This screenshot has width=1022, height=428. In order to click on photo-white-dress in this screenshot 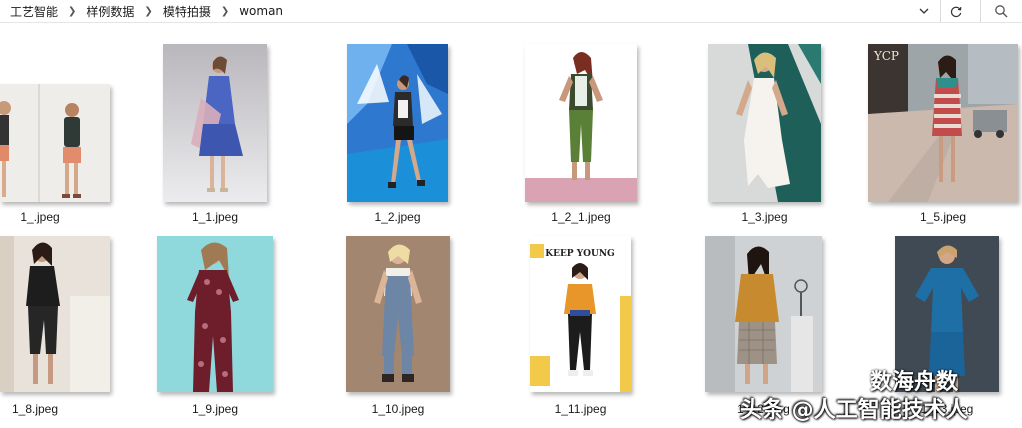, I will do `click(764, 123)`.